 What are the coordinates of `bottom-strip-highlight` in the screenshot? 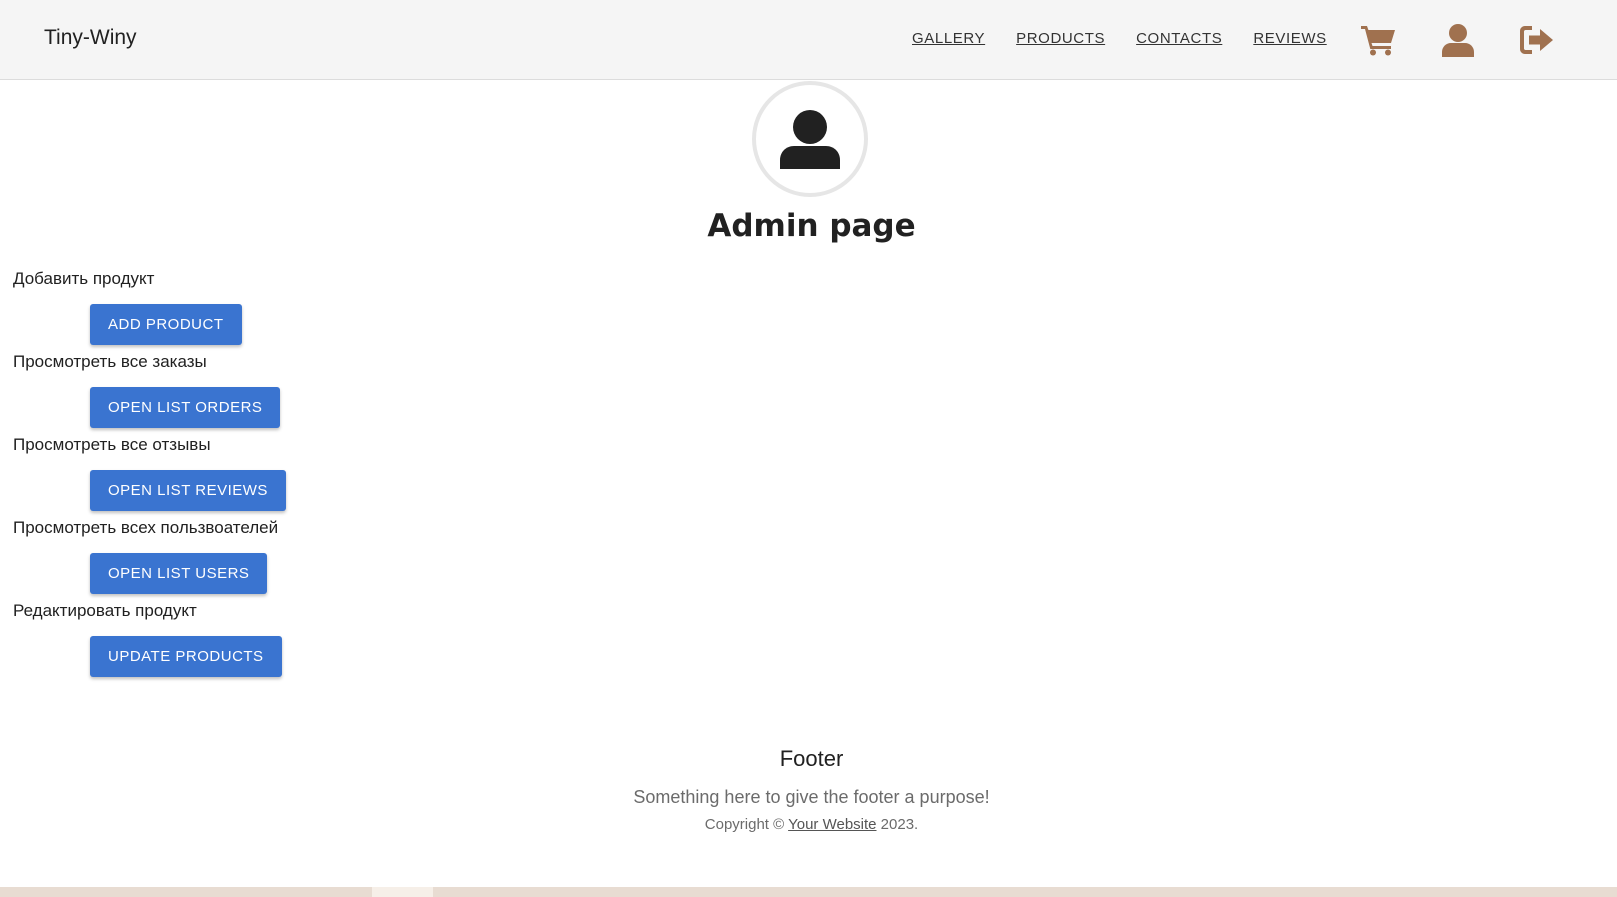 It's located at (402, 892).